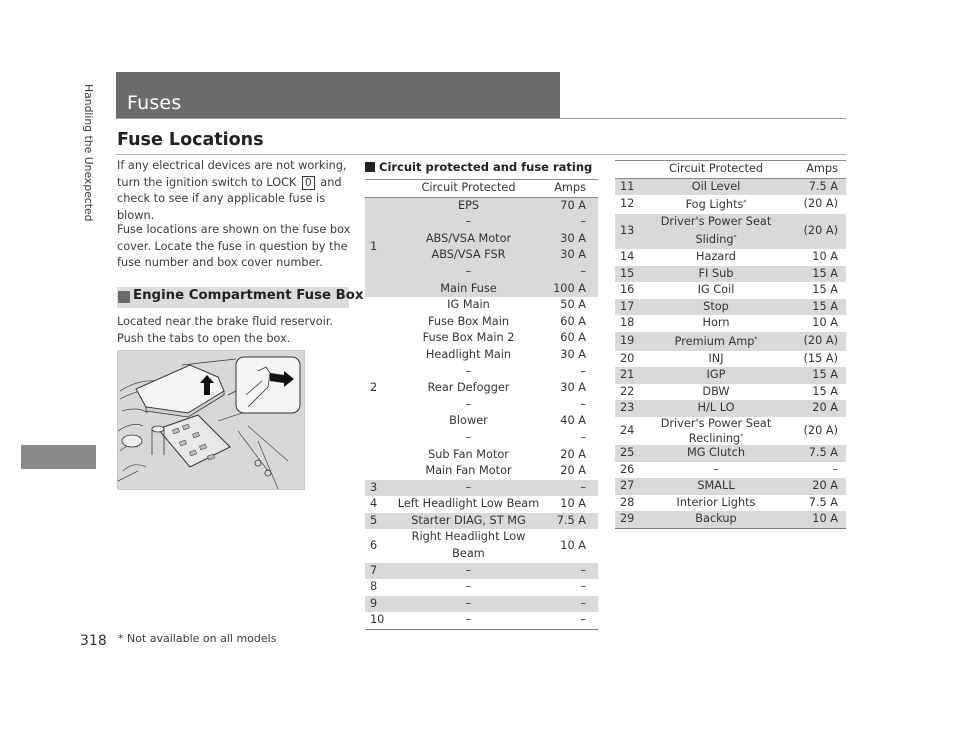 The width and height of the screenshot is (960, 742). I want to click on table-row: Main Fuse 100 A, so click(481, 289).